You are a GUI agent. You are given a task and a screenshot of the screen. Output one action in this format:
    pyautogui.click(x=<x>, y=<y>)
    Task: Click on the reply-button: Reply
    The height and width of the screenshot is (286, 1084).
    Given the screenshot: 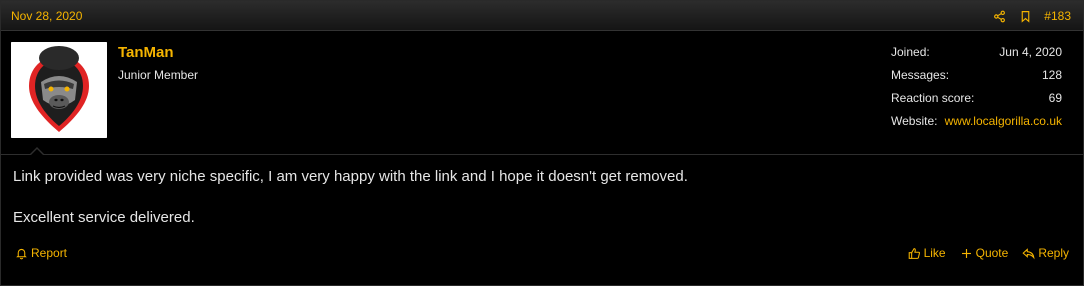 What is the action you would take?
    pyautogui.click(x=1045, y=253)
    